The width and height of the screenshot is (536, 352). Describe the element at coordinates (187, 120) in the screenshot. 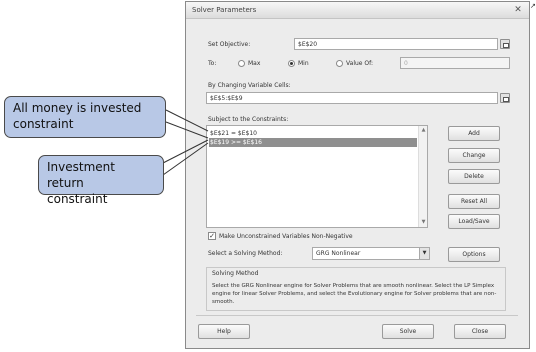

I see `money-leader-line` at that location.